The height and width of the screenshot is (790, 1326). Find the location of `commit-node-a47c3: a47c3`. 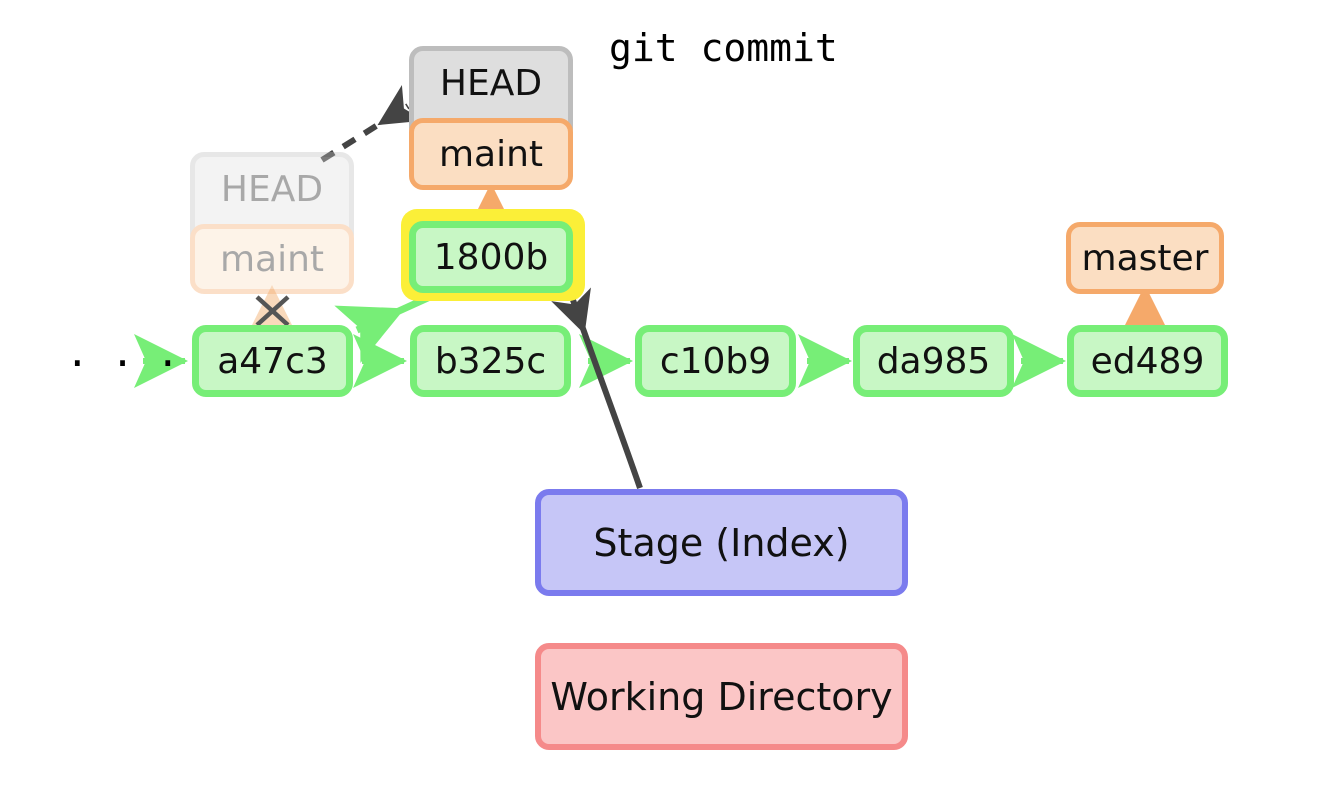

commit-node-a47c3: a47c3 is located at coordinates (272, 361).